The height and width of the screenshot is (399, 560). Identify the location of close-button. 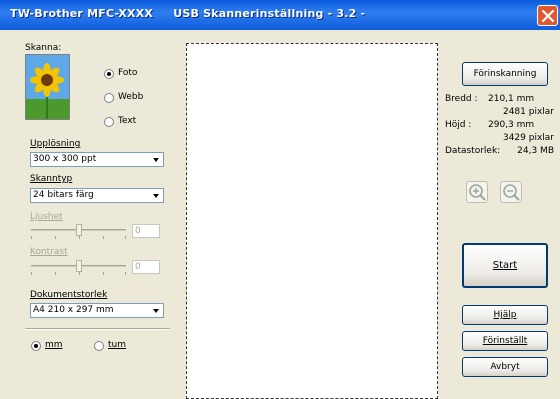
(547, 15).